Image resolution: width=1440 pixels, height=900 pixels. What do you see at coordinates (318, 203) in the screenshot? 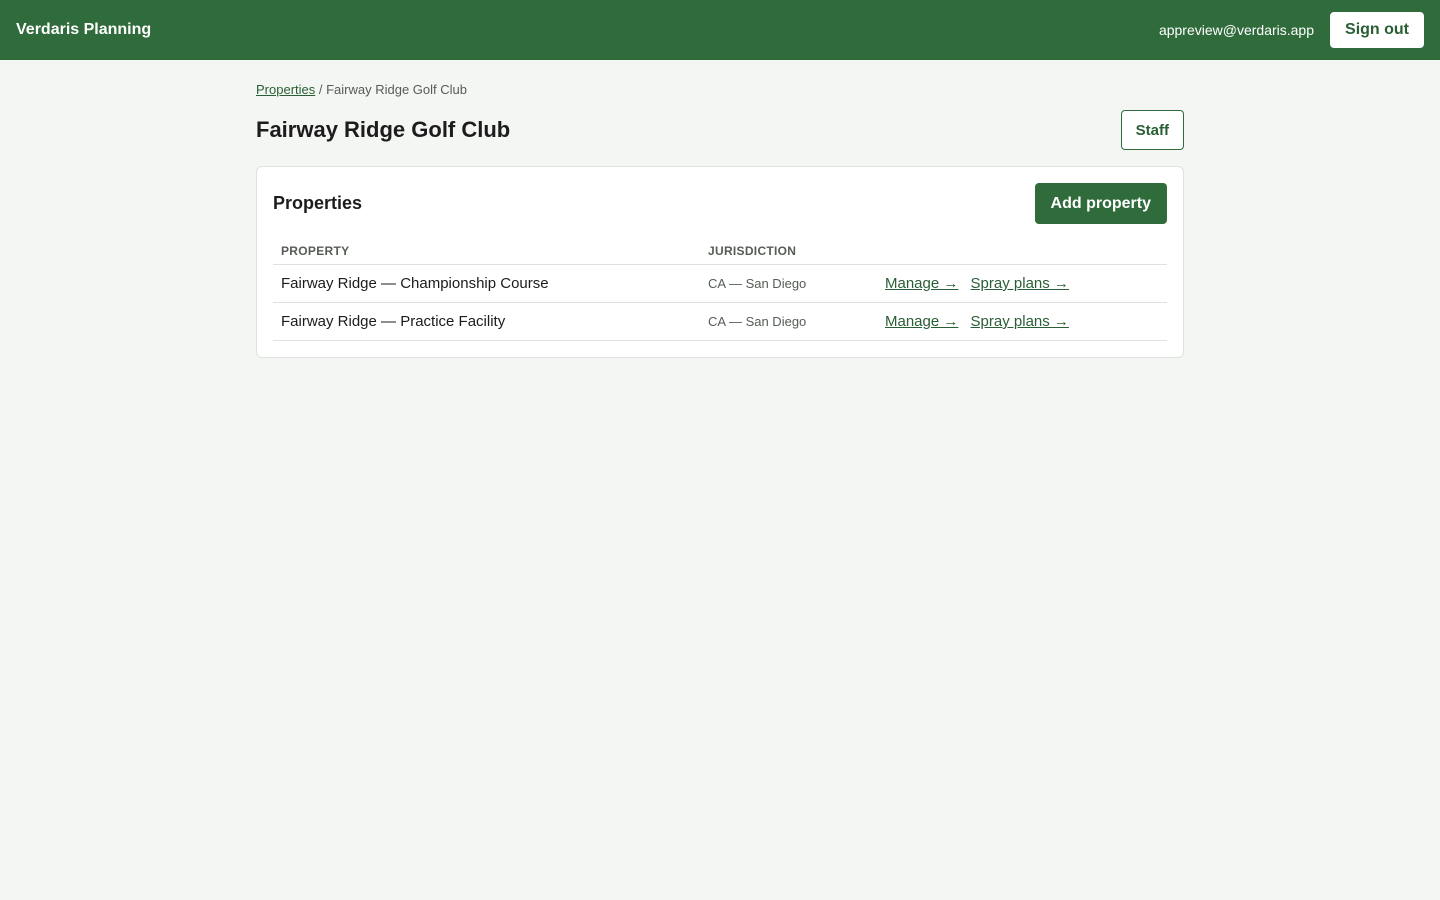
I see `properties-card-title: Properties` at bounding box center [318, 203].